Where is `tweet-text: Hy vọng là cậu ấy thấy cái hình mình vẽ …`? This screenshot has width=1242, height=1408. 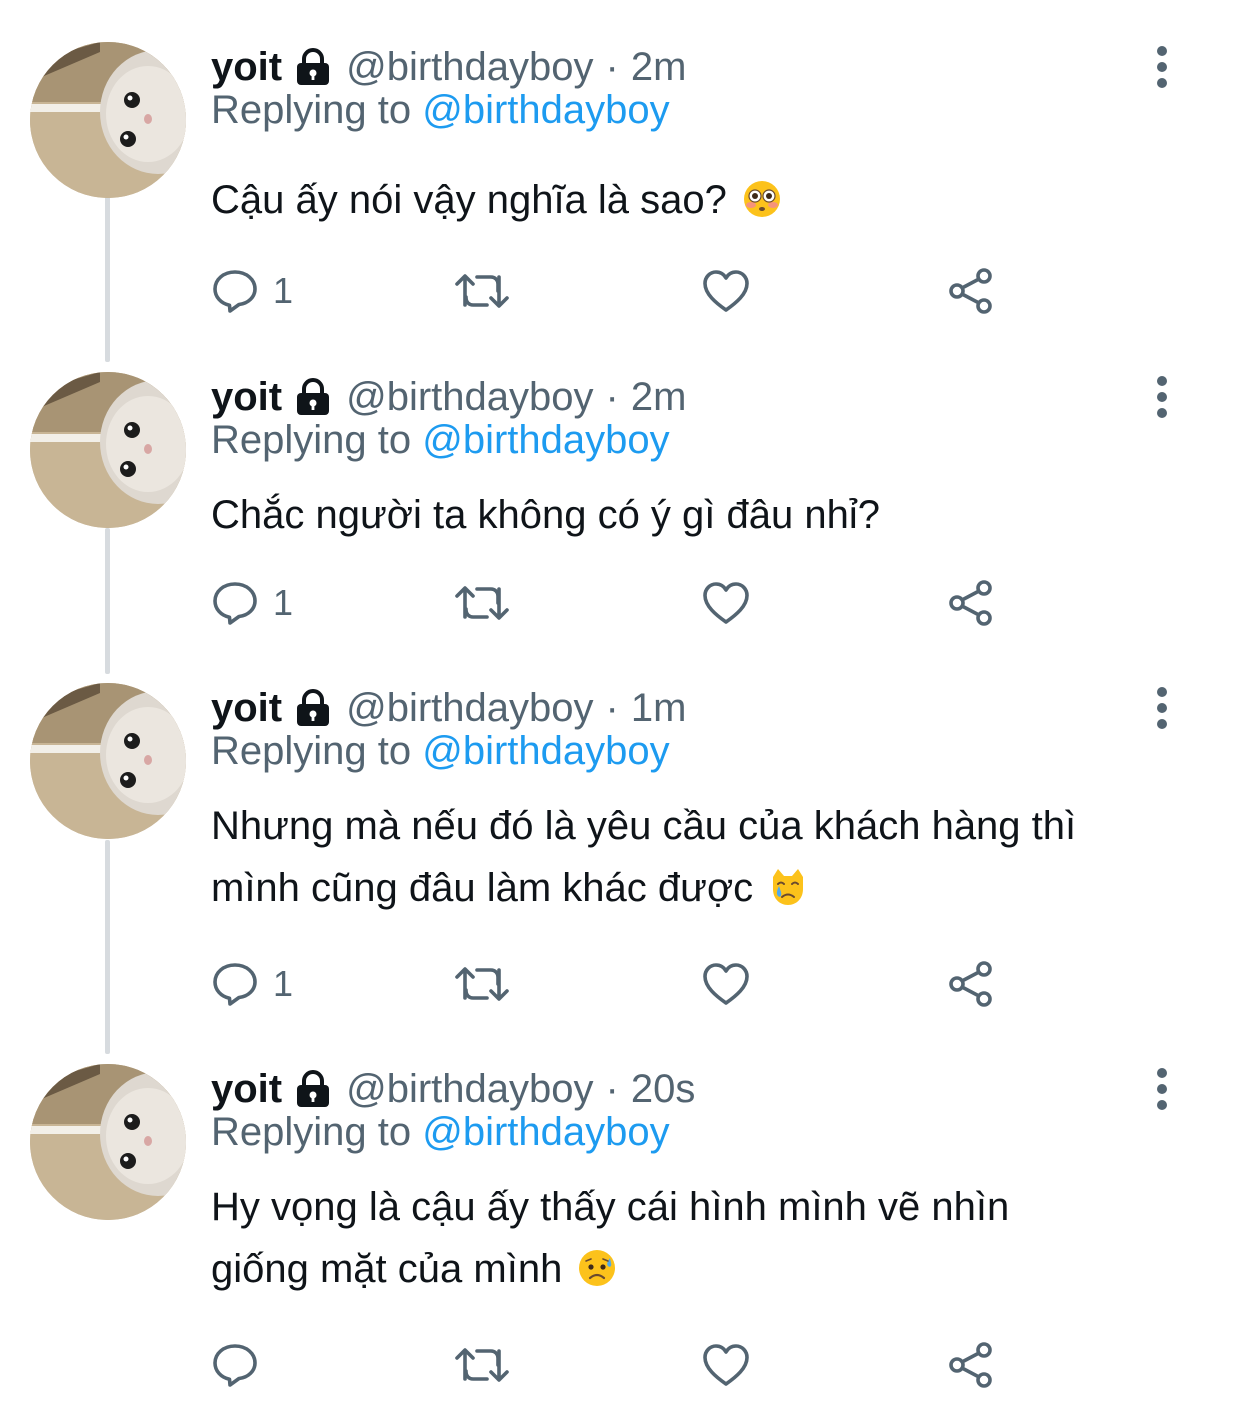 tweet-text: Hy vọng là cậu ấy thấy cái hình mình vẽ … is located at coordinates (706, 1238).